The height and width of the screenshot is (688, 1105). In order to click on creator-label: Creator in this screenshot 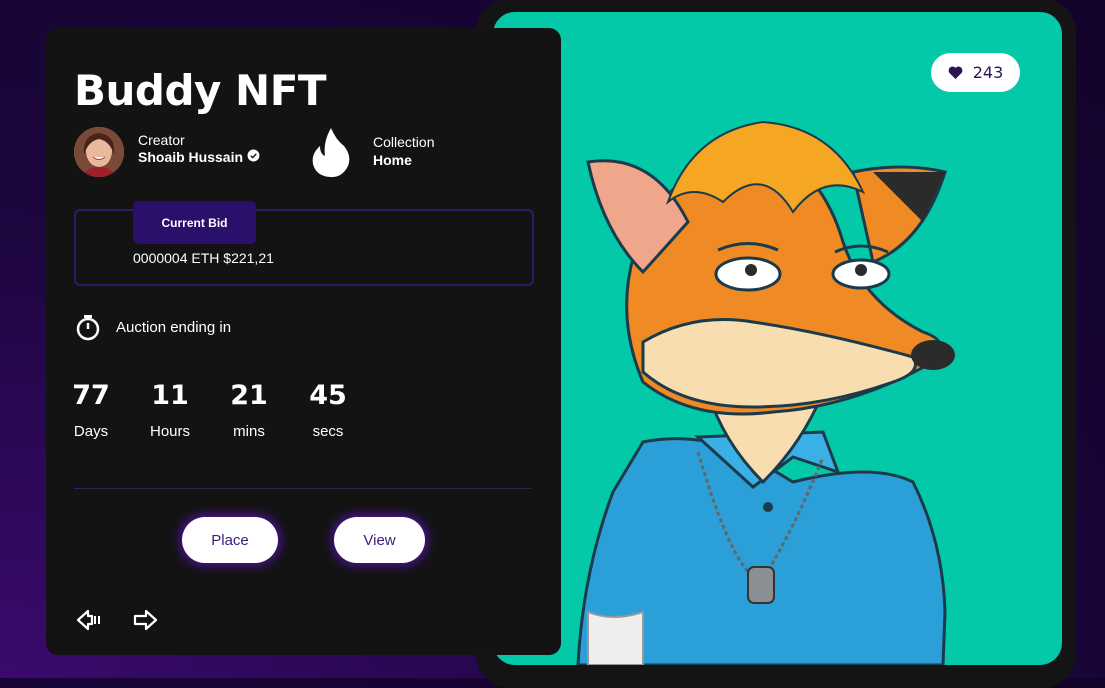, I will do `click(161, 140)`.